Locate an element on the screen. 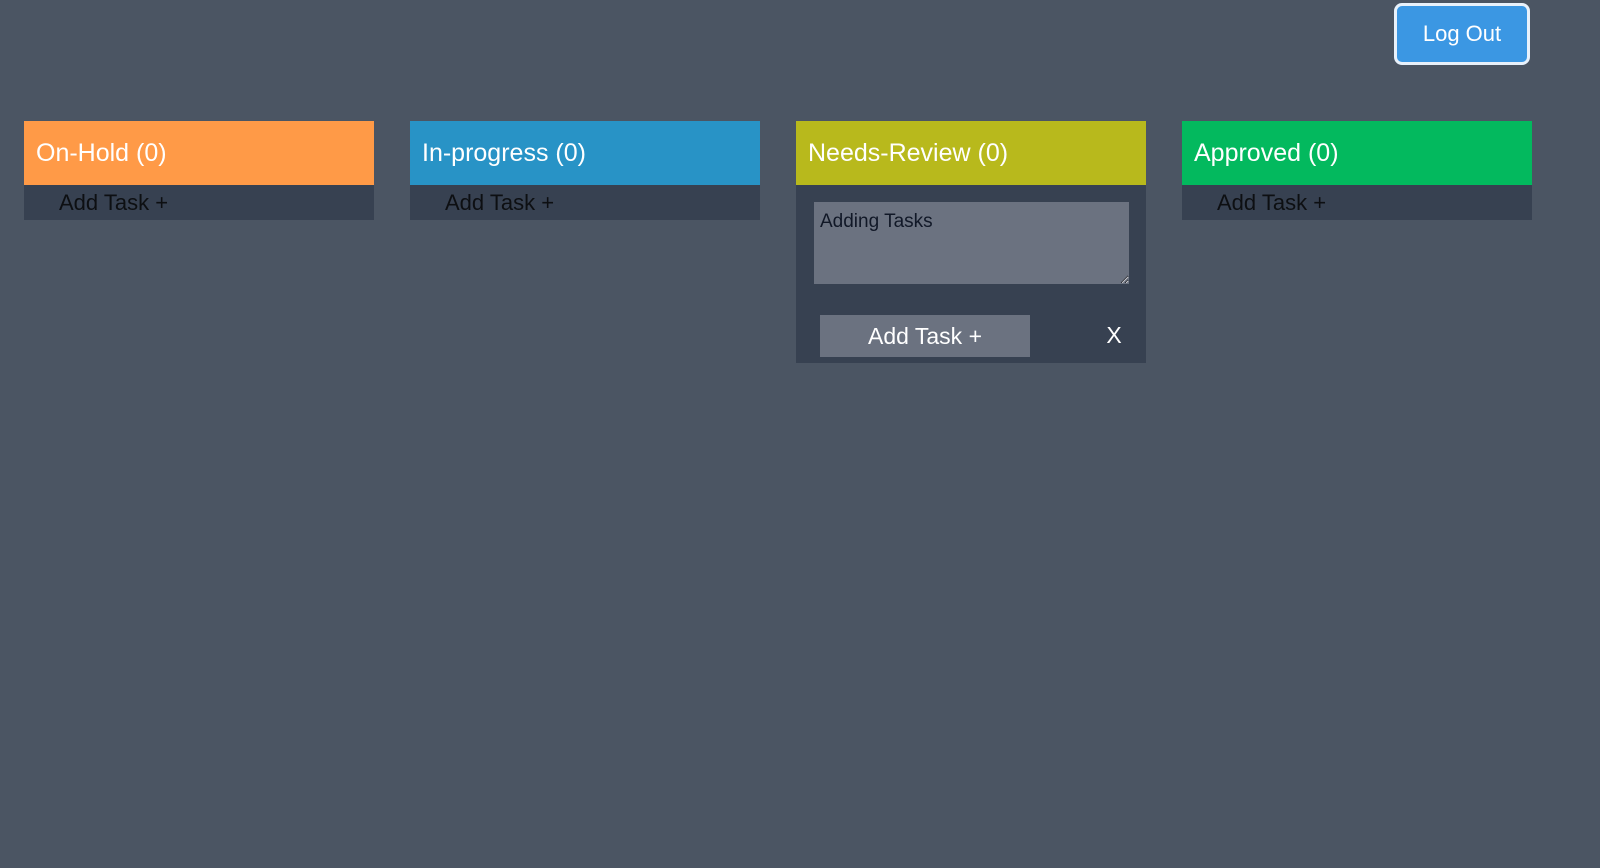  column-title: Approved (0) is located at coordinates (1266, 152).